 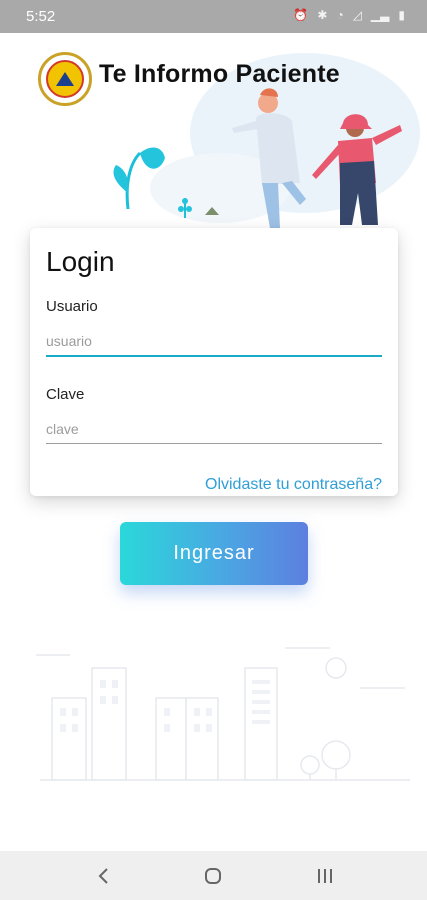 I want to click on username-input, so click(x=214, y=342).